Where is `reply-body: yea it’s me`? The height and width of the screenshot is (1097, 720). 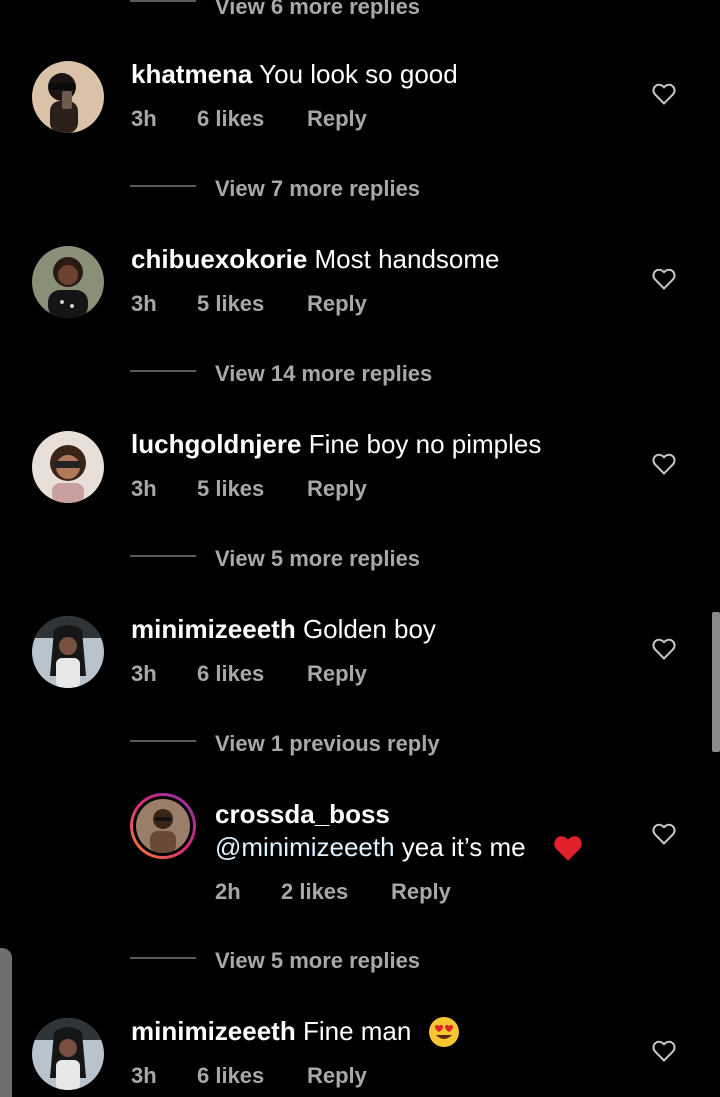 reply-body: yea it’s me is located at coordinates (463, 847).